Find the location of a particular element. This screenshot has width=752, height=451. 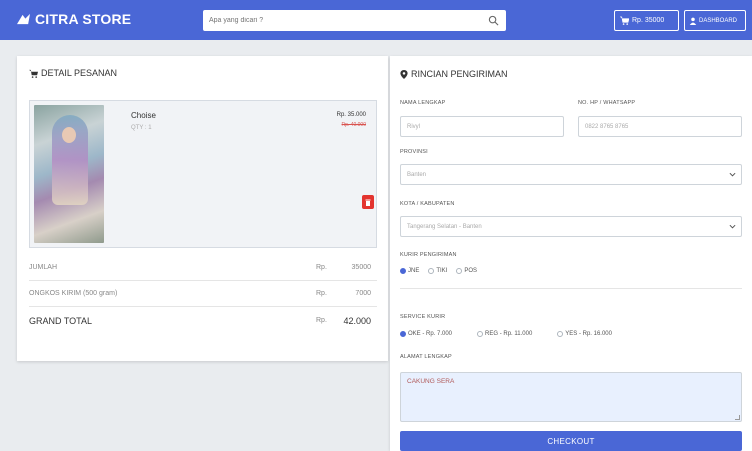

cart-total: Rp. 35000 is located at coordinates (648, 20).